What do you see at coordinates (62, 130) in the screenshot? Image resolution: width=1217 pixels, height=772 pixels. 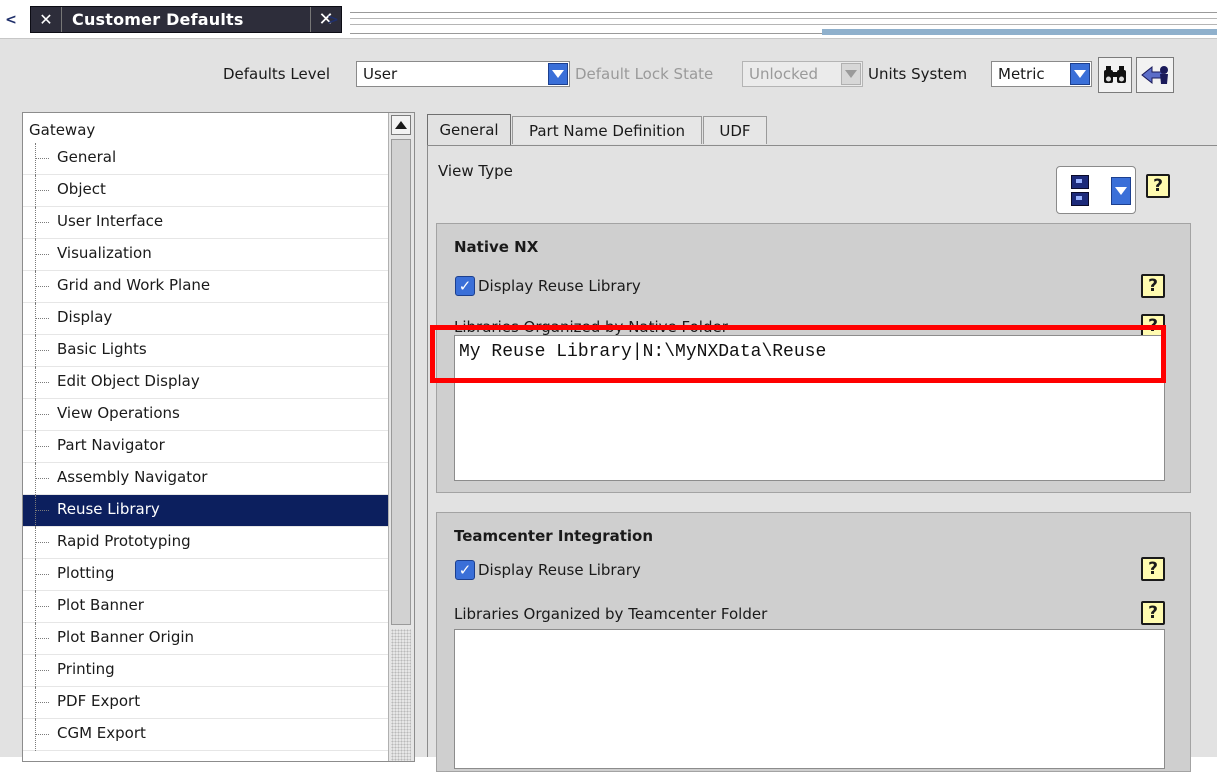 I see `tree-root-gateway: Gateway` at bounding box center [62, 130].